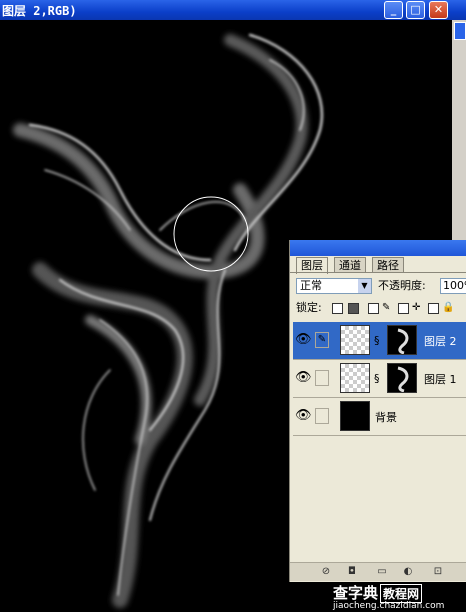 This screenshot has height=612, width=466. Describe the element at coordinates (309, 307) in the screenshot. I see `lock-label: 锁定:` at that location.